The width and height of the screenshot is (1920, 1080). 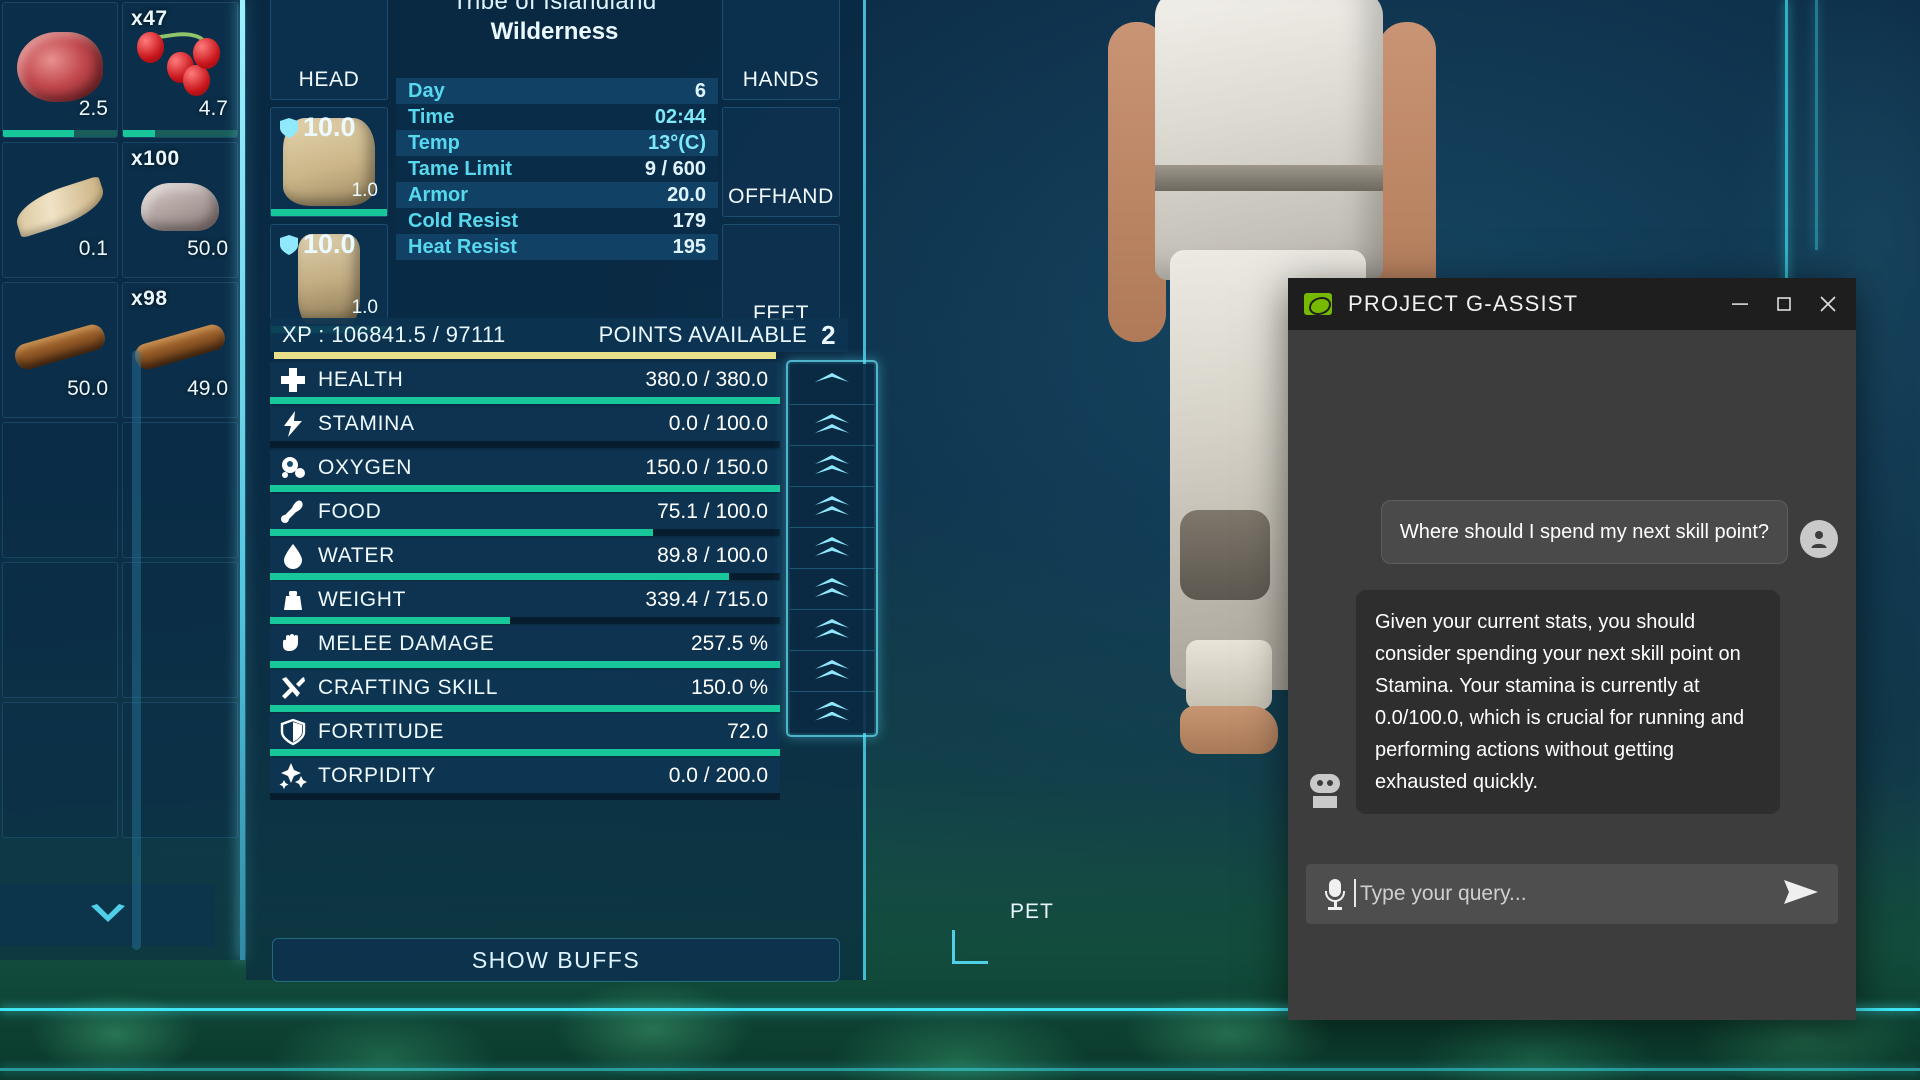 What do you see at coordinates (1229, 730) in the screenshot?
I see `model-foot` at bounding box center [1229, 730].